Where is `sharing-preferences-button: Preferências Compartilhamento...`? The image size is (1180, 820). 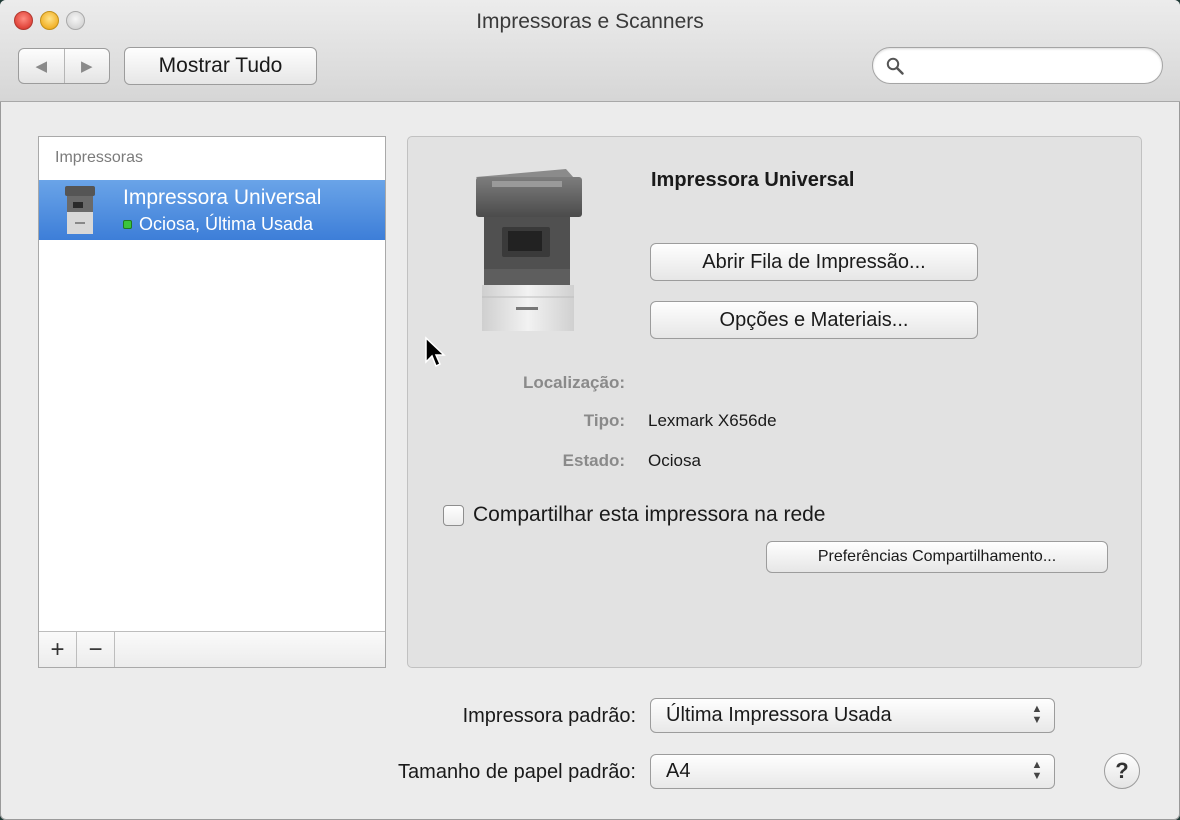 sharing-preferences-button: Preferências Compartilhamento... is located at coordinates (937, 557).